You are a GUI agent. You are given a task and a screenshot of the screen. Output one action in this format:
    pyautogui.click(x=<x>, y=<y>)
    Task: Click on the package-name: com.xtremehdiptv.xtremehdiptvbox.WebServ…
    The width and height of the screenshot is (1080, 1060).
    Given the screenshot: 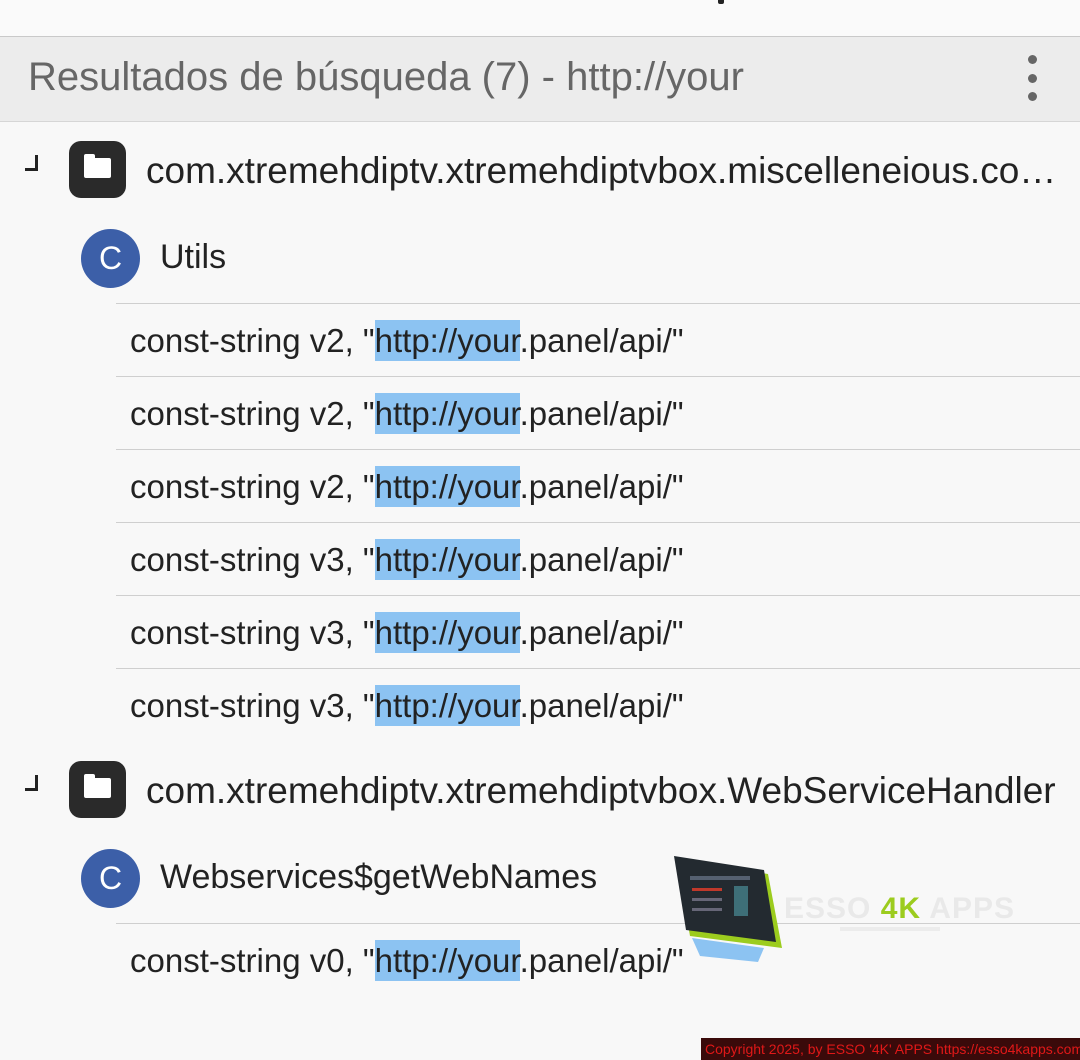 What is the action you would take?
    pyautogui.click(x=601, y=790)
    